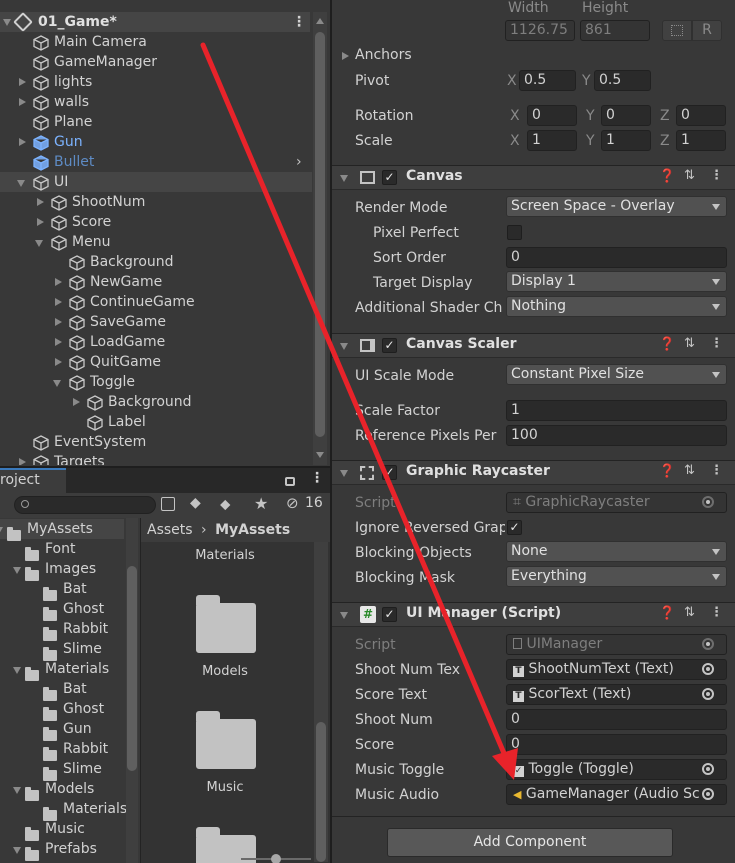 The height and width of the screenshot is (863, 735). I want to click on scaler-foldout-icon, so click(344, 346).